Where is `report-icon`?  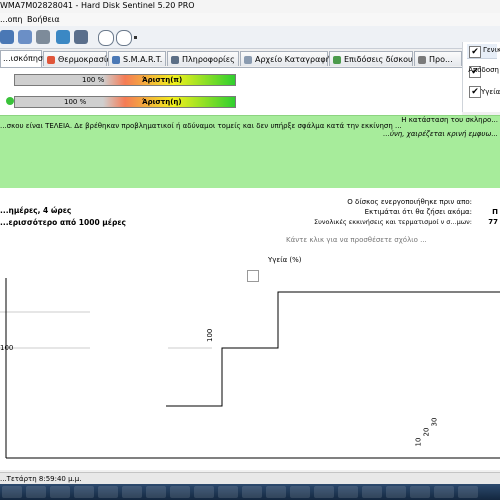
report-icon is located at coordinates (43, 37).